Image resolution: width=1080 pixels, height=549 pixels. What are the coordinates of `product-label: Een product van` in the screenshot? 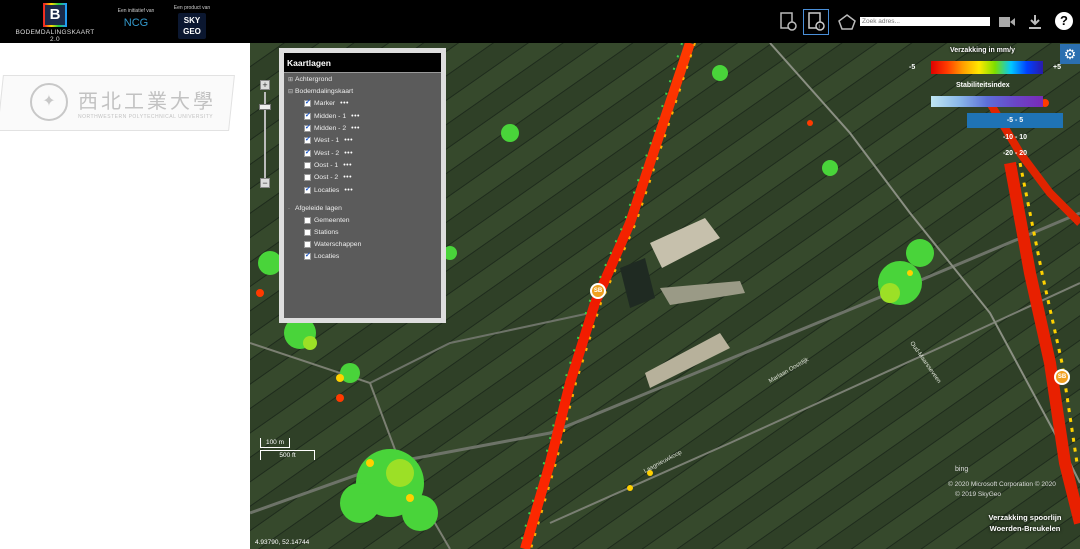 It's located at (192, 8).